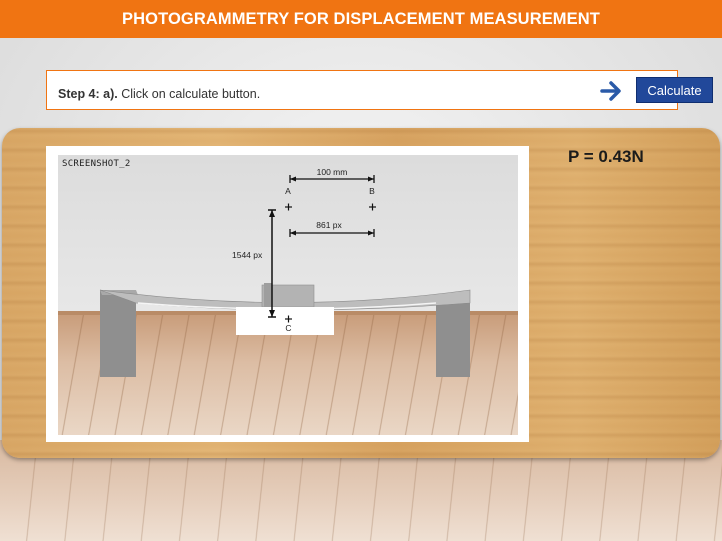  I want to click on left-support, so click(118, 333).